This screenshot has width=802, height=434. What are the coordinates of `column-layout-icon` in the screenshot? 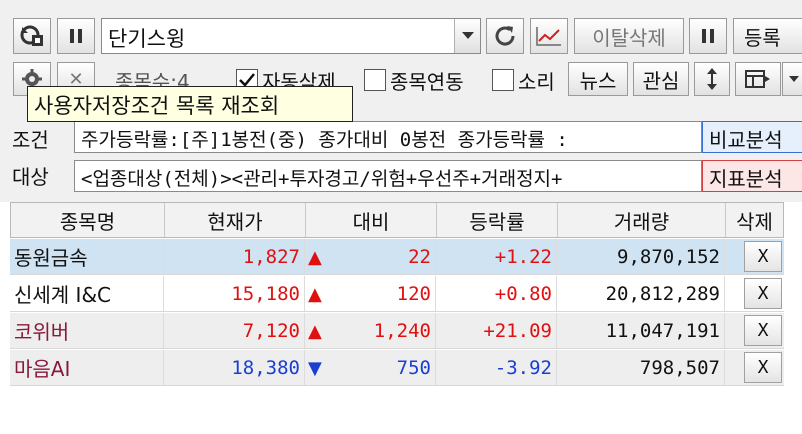 It's located at (758, 79).